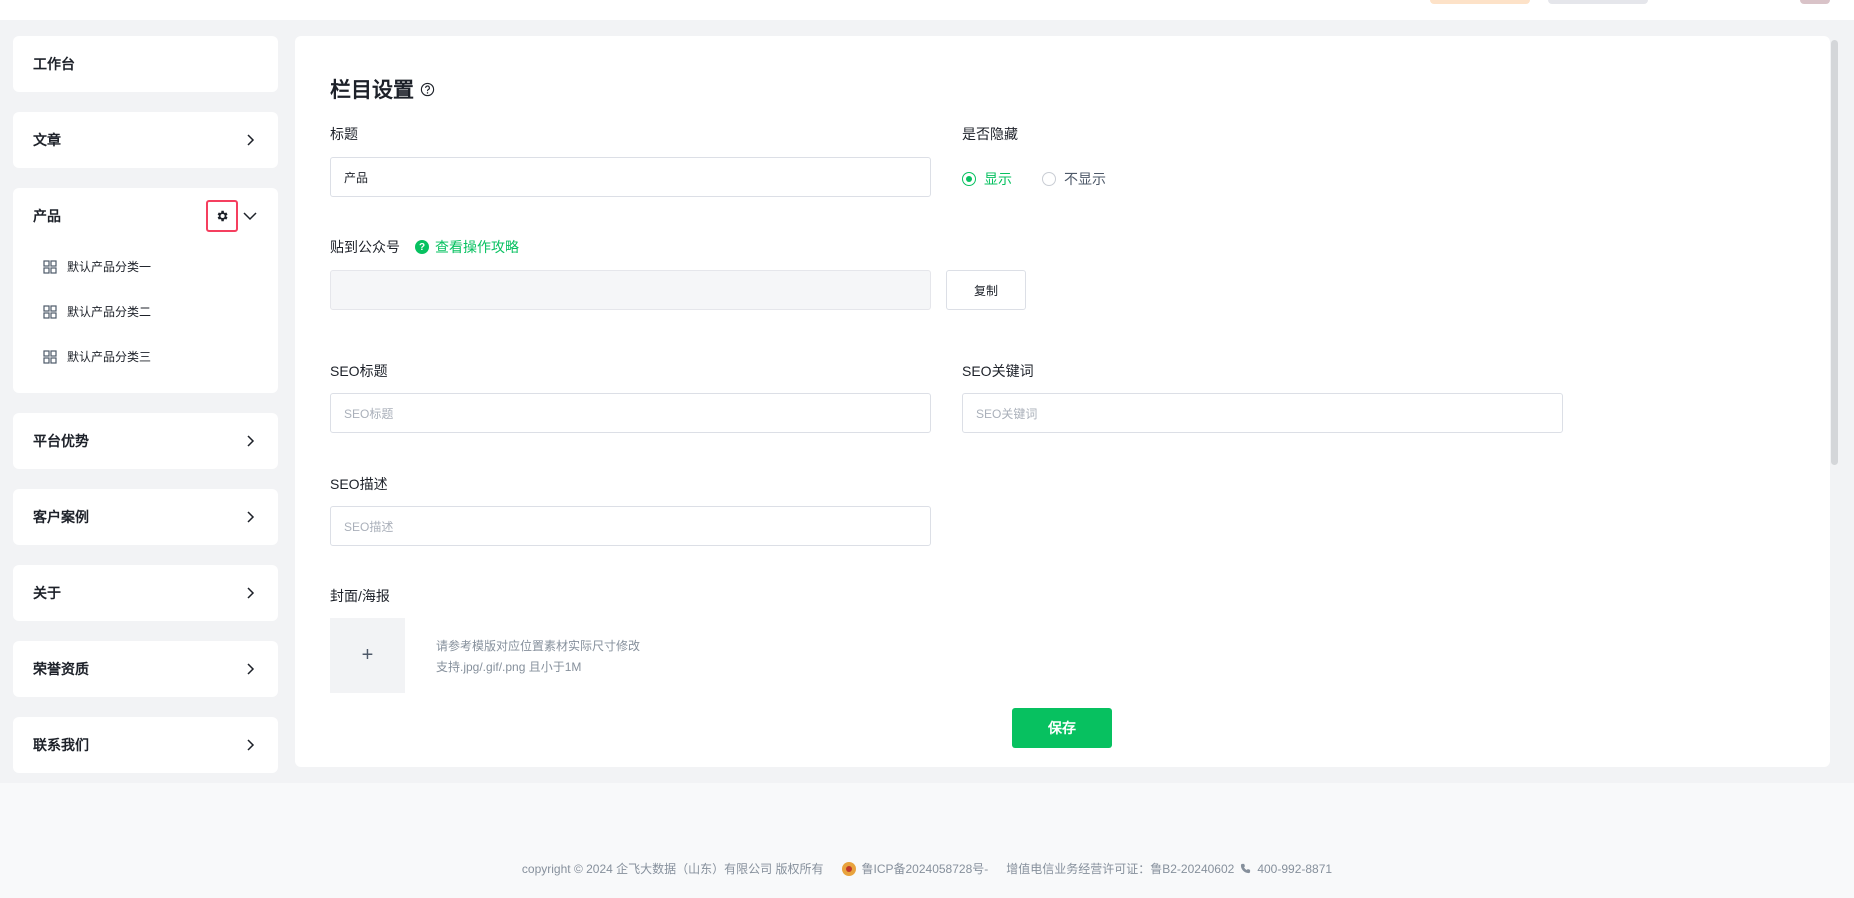 The width and height of the screenshot is (1854, 898). I want to click on radio-hide-label: 不显示, so click(1085, 179).